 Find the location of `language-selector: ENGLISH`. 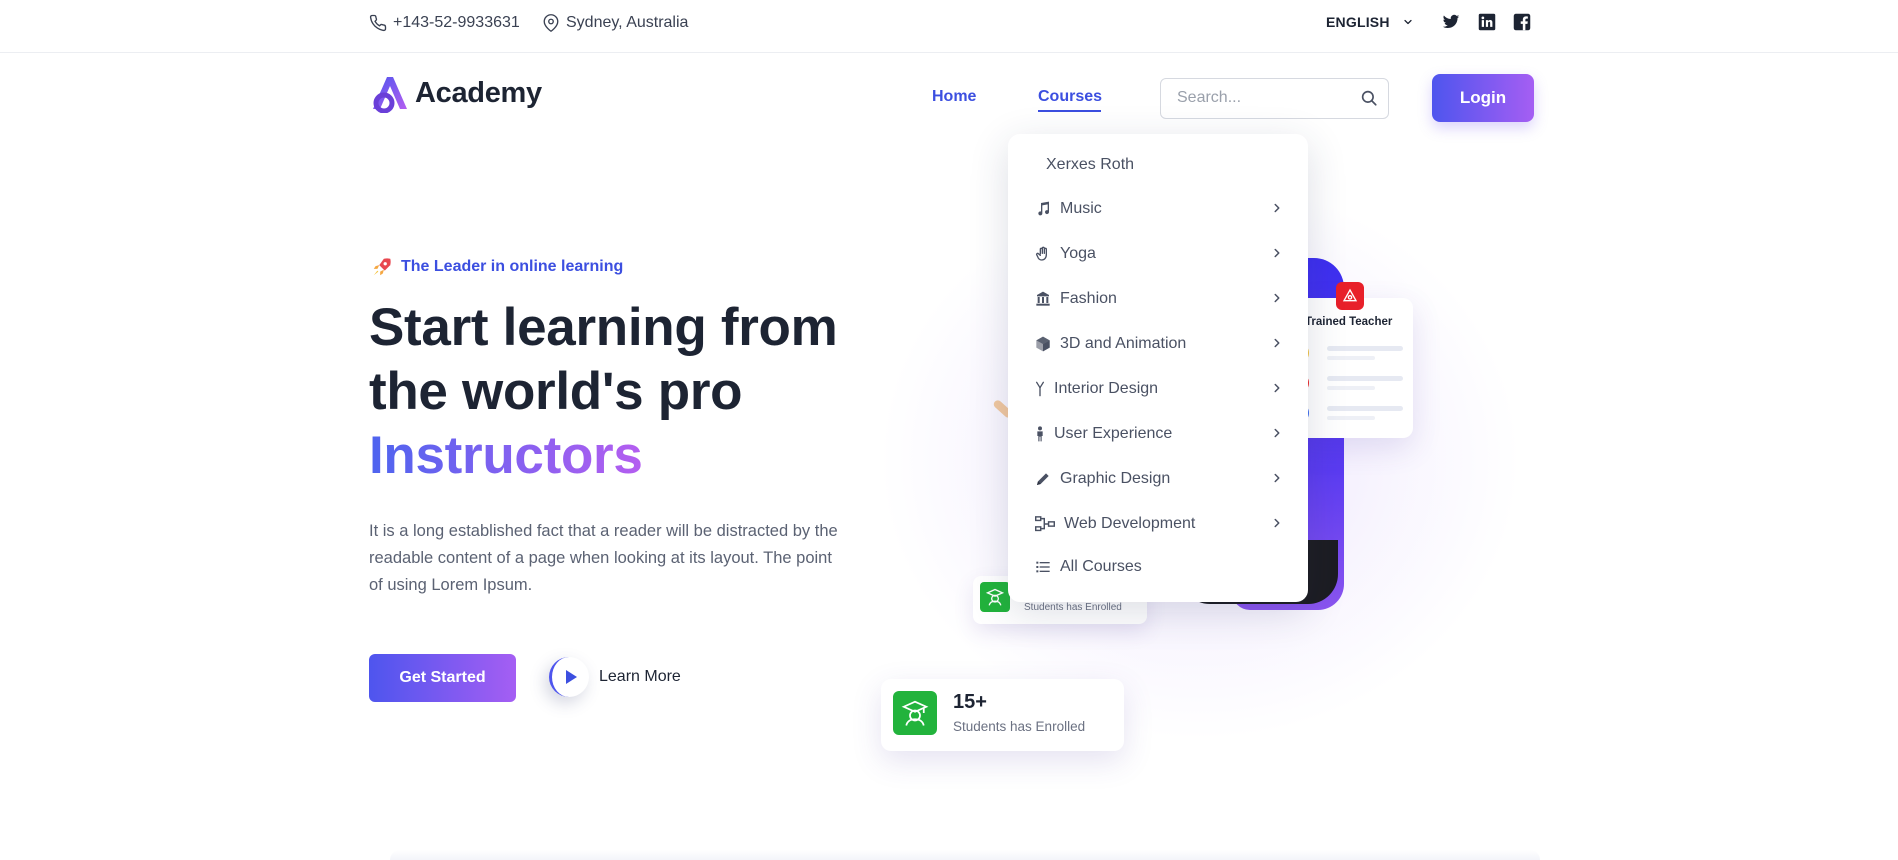

language-selector: ENGLISH is located at coordinates (1370, 22).